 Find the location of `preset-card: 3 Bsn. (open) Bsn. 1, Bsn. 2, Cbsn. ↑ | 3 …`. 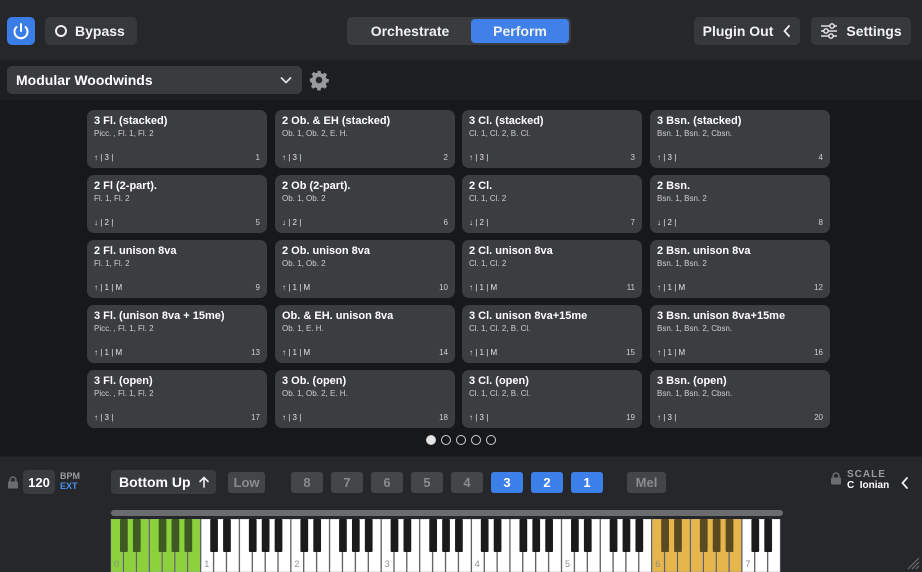

preset-card: 3 Bsn. (open) Bsn. 1, Bsn. 2, Cbsn. ↑ | 3 … is located at coordinates (740, 399).